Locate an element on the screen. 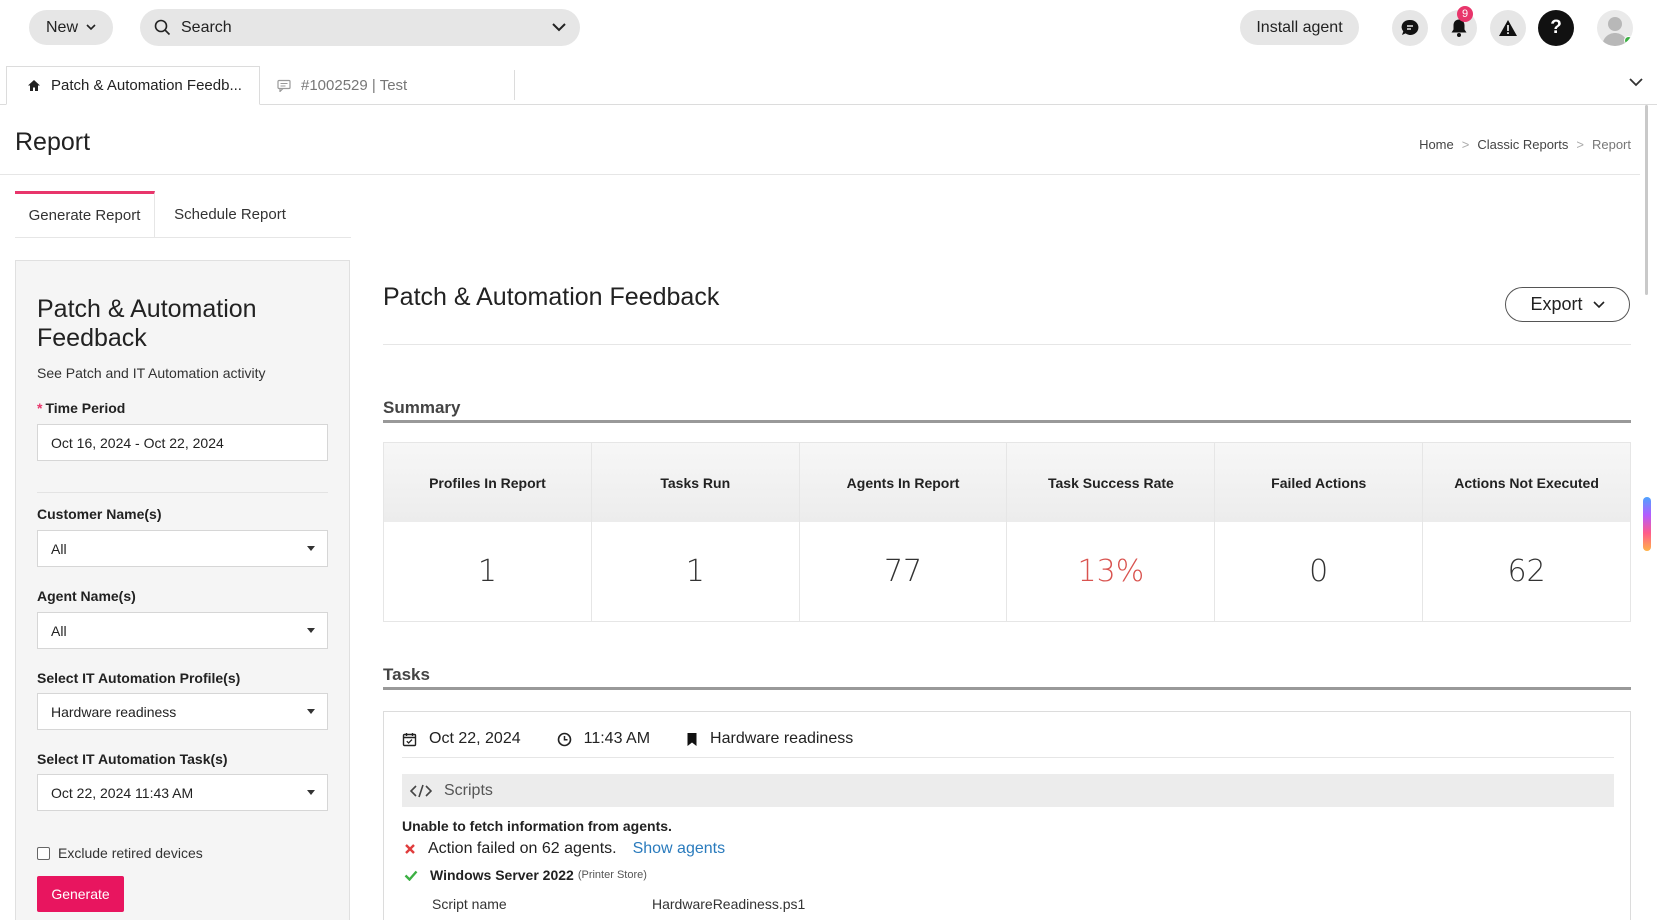 The height and width of the screenshot is (920, 1657). summary-header: Profiles In Report is located at coordinates (487, 482).